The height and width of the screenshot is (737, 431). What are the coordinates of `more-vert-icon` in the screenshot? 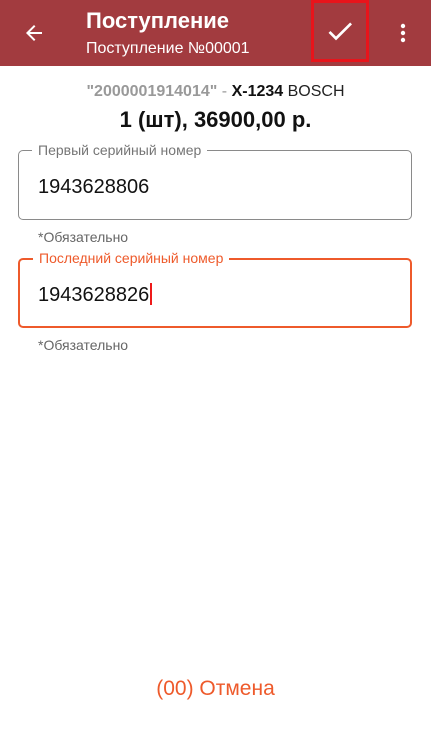 It's located at (403, 33).